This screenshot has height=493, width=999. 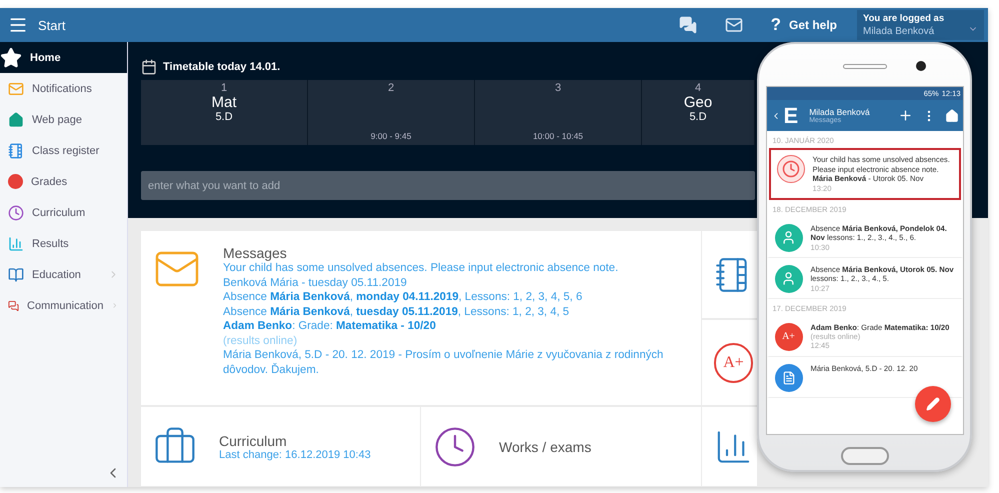 I want to click on message-text: Adam Benko: Grade: Matematika - 10/20, so click(x=330, y=326).